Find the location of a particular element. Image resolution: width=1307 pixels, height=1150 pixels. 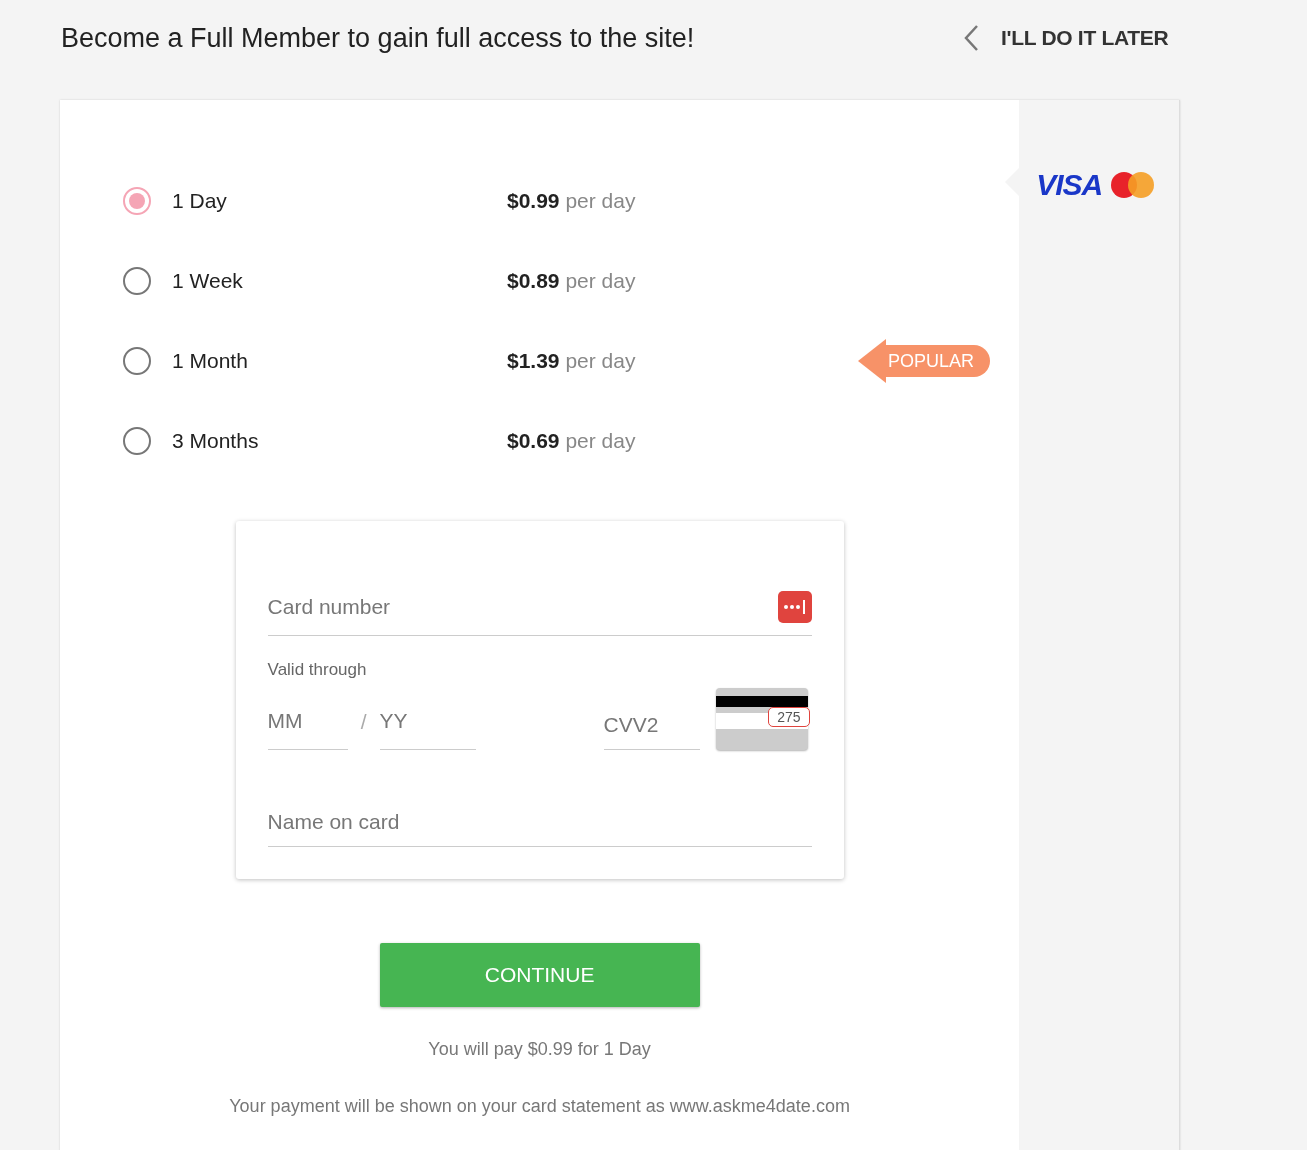

visa-logo: VISA is located at coordinates (1069, 185).